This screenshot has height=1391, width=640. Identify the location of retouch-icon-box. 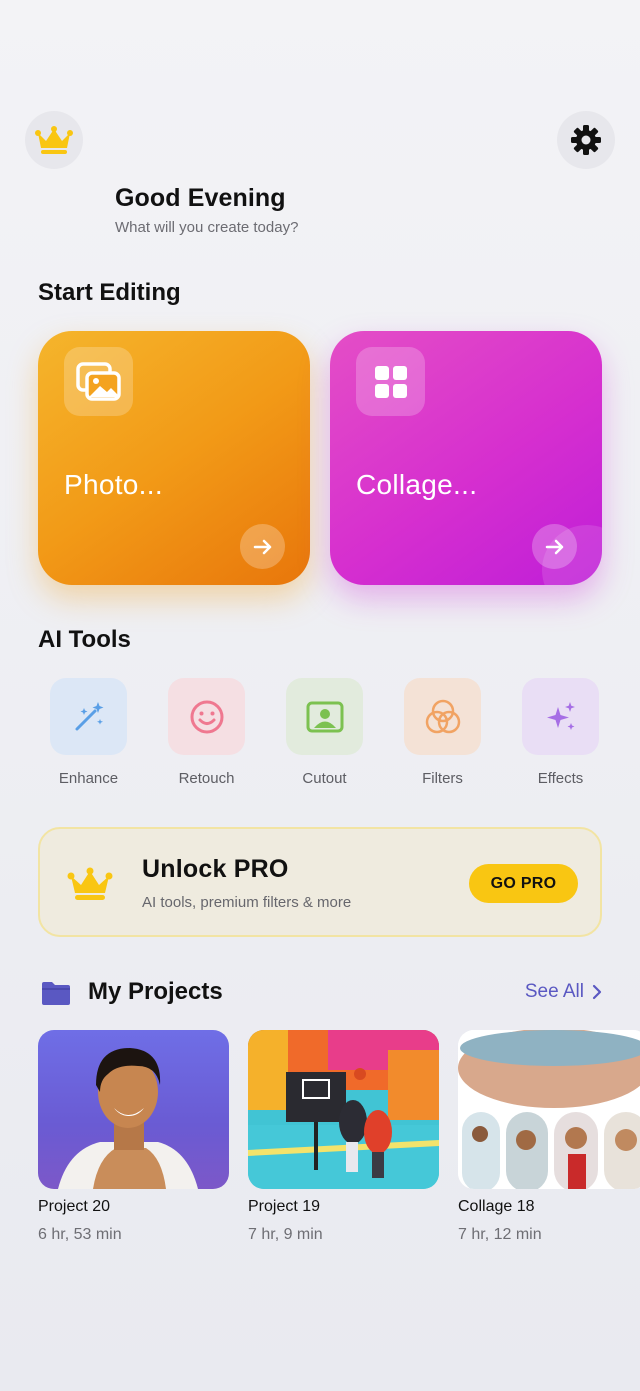
(206, 716).